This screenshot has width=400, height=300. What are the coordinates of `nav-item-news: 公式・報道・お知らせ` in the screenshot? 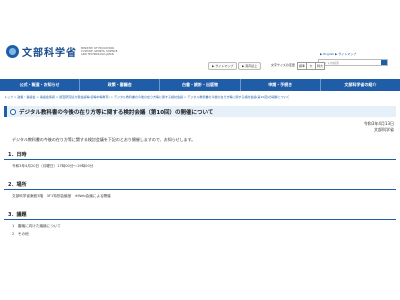 It's located at (40, 85).